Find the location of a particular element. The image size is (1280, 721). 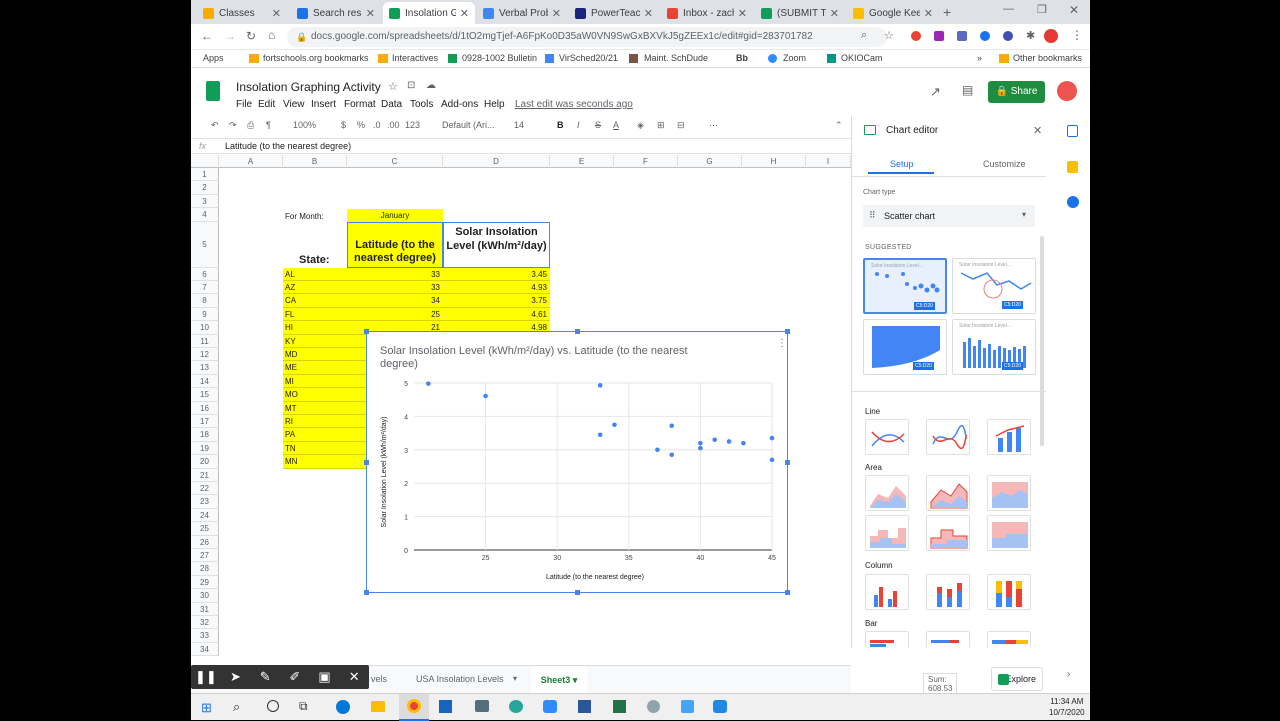

increase-decimal-button: .00 is located at coordinates (393, 125).